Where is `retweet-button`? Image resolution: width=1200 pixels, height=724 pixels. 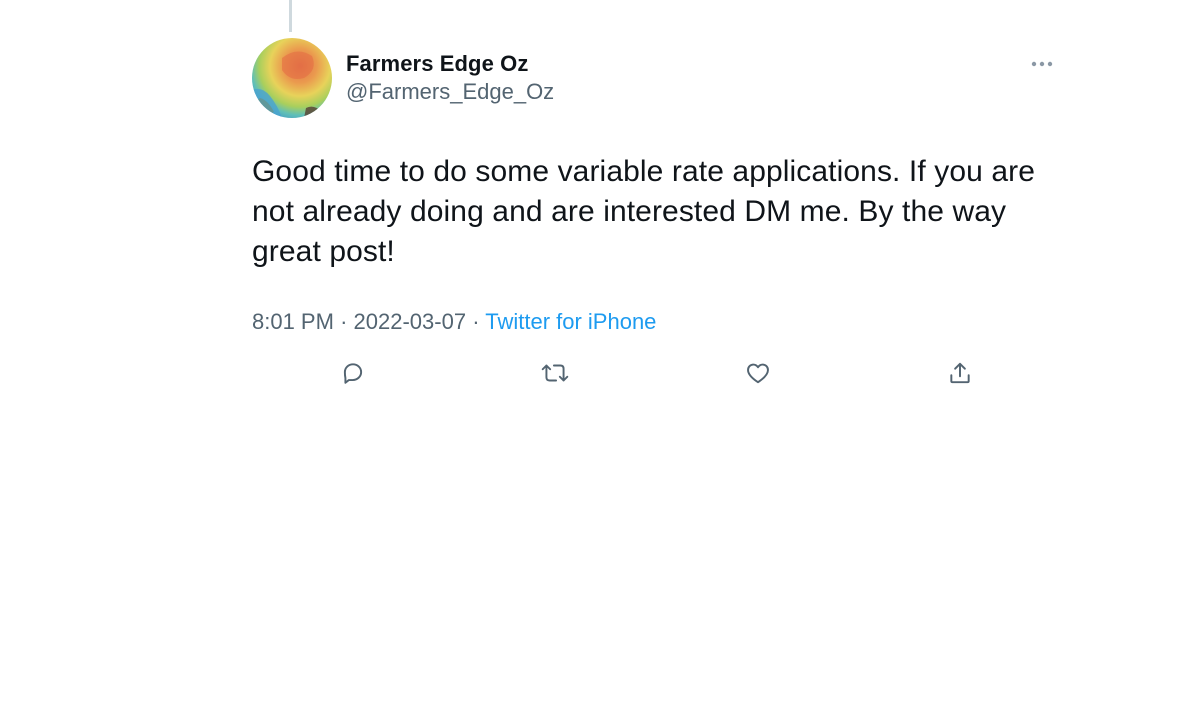
retweet-button is located at coordinates (555, 373).